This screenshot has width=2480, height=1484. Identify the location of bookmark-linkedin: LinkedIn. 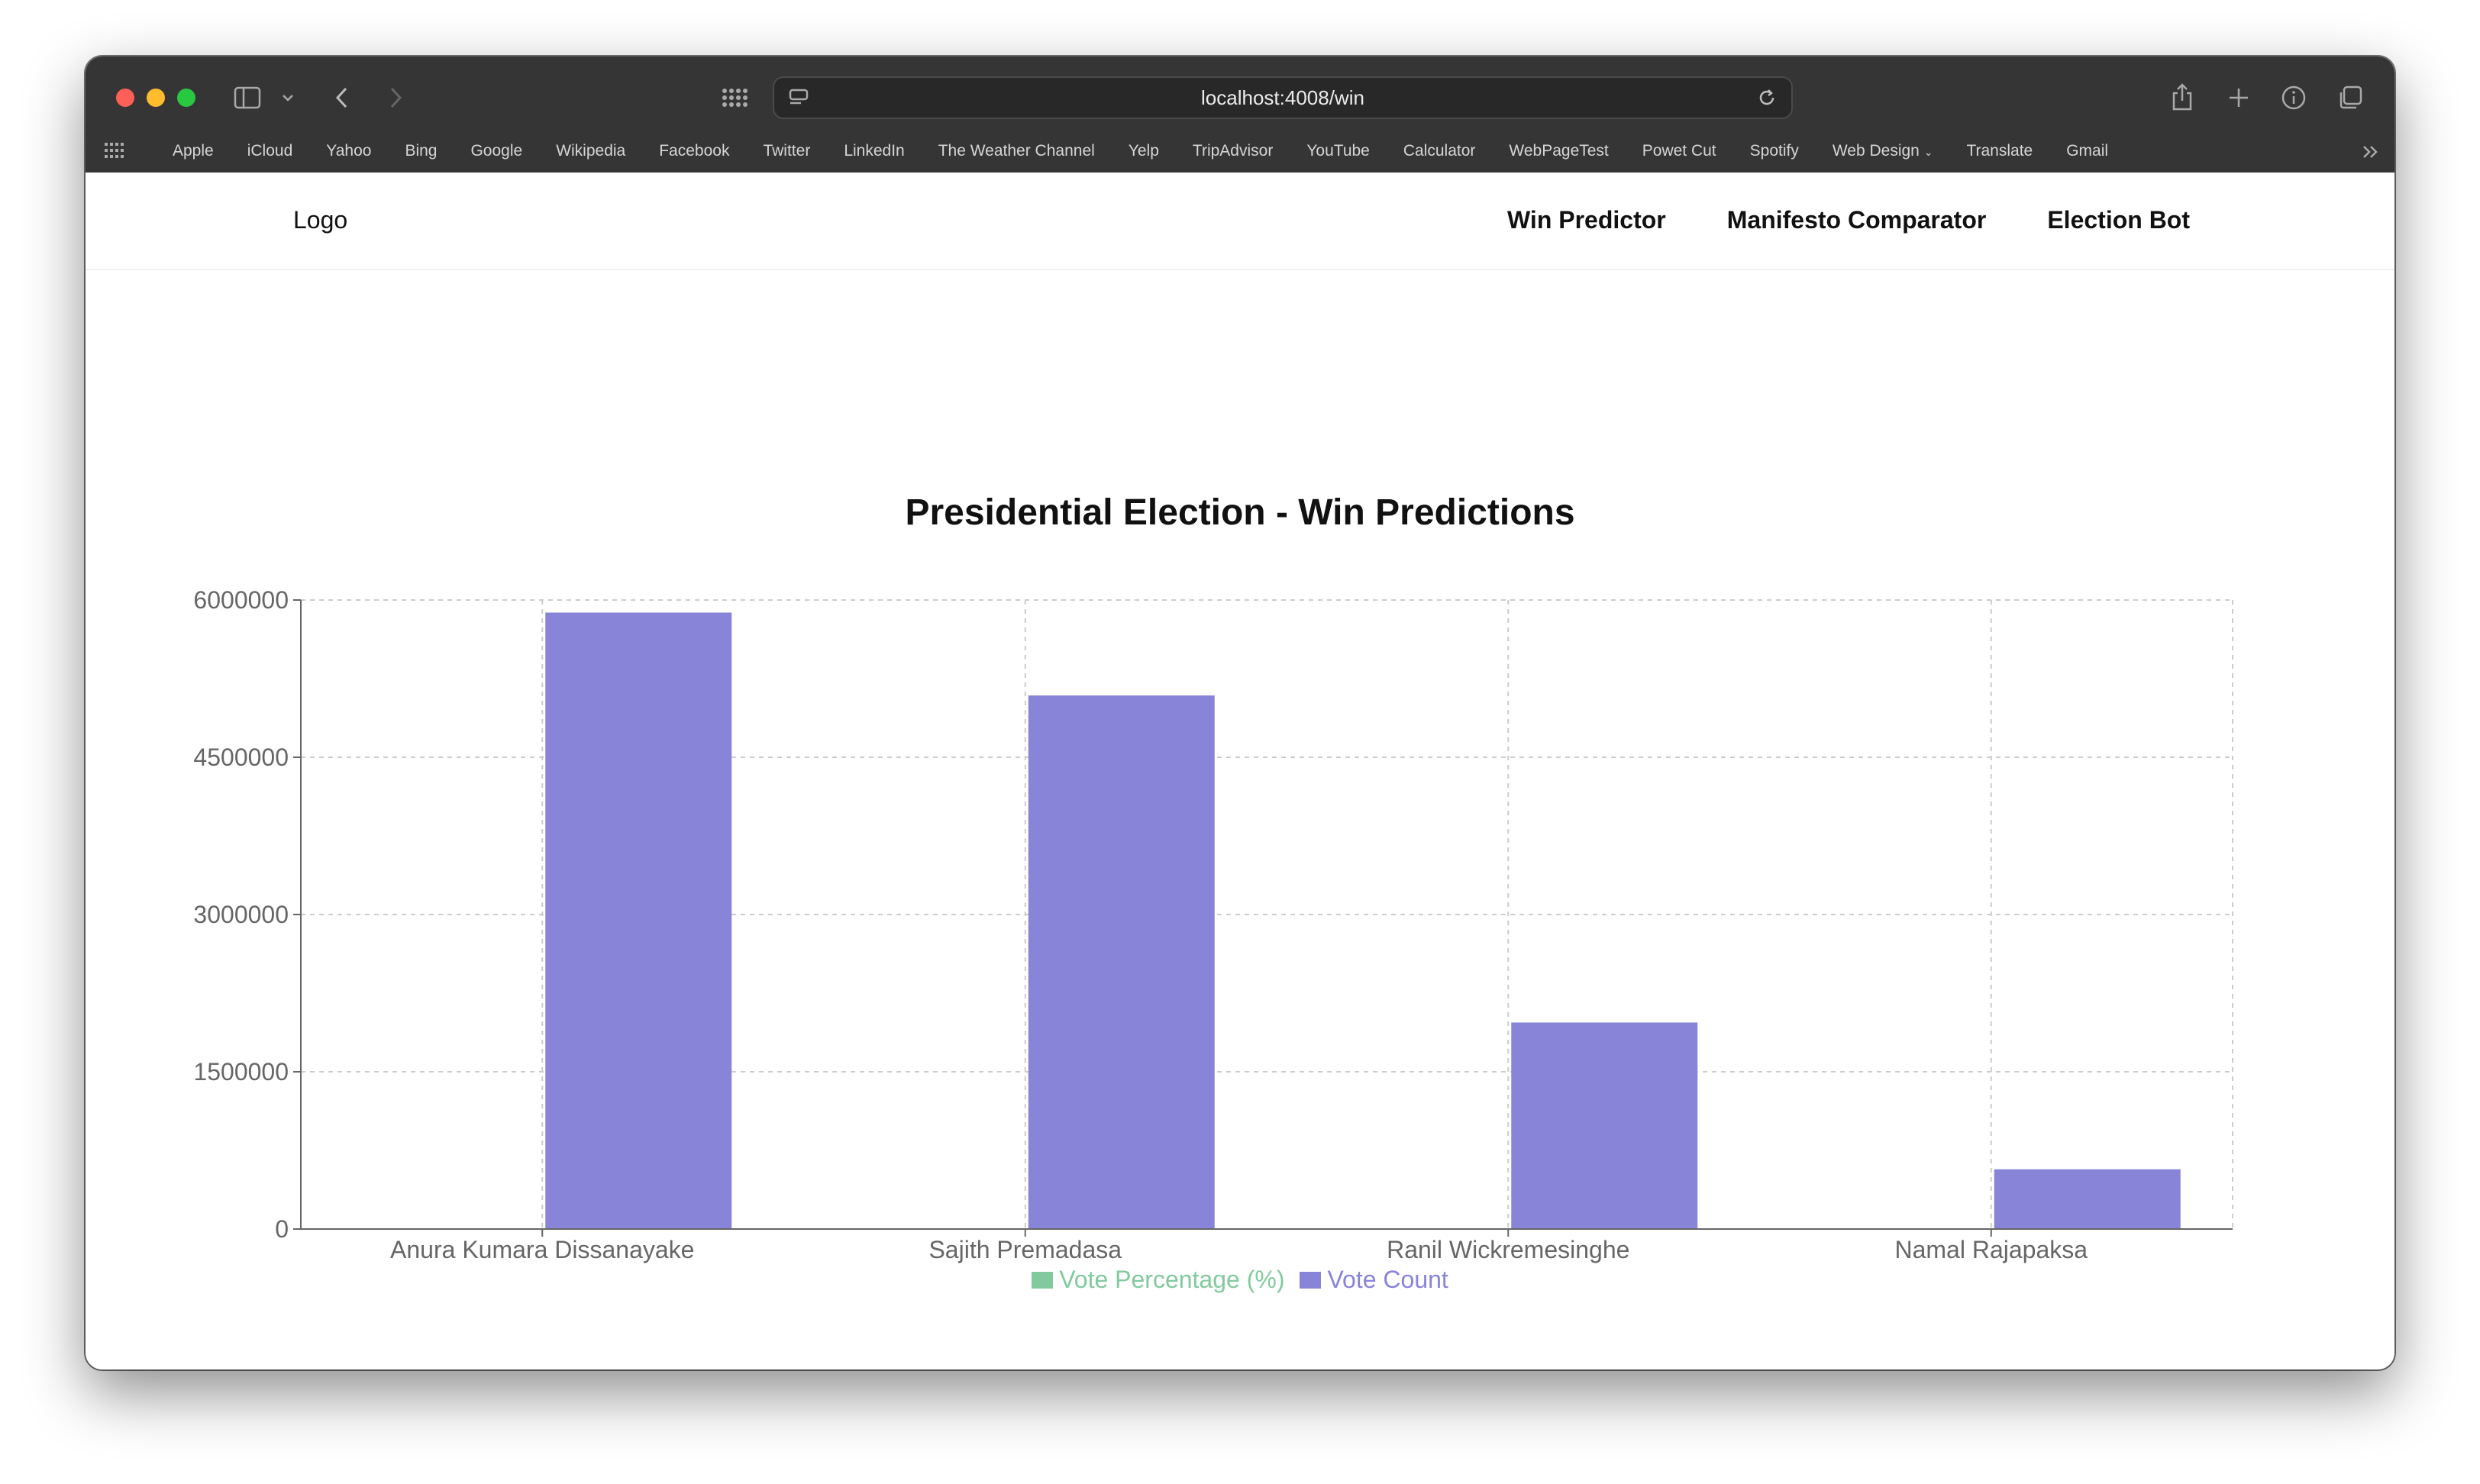
(874, 151).